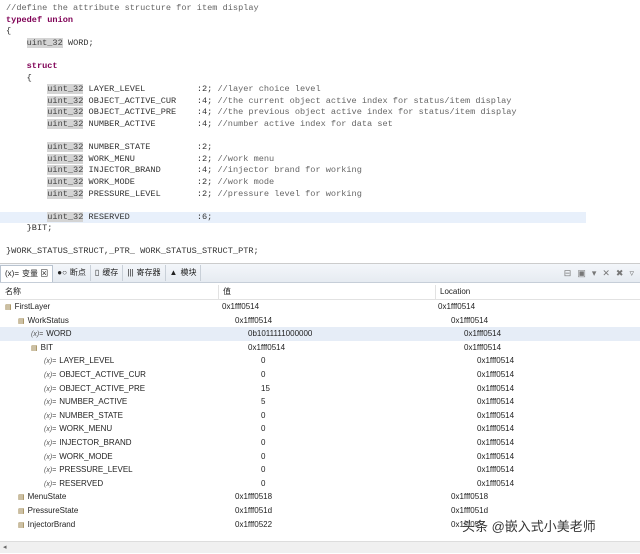  Describe the element at coordinates (109, 292) in the screenshot. I see `column-name: 名称` at that location.